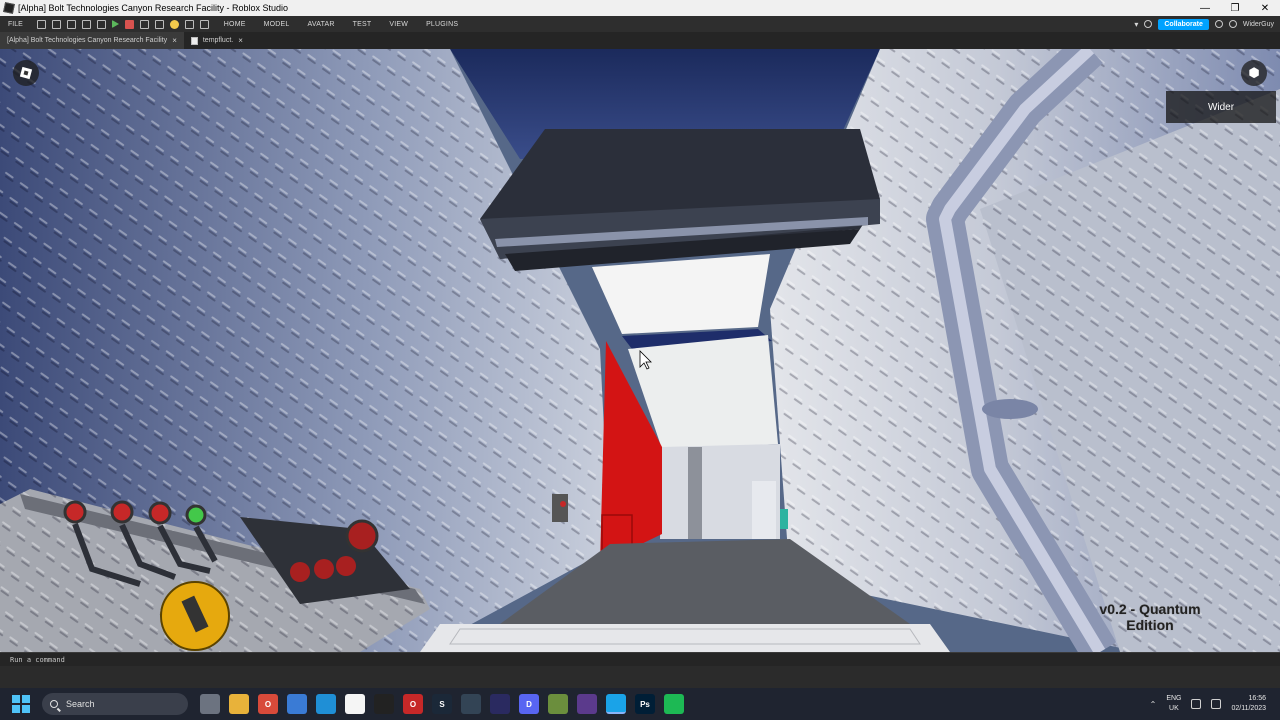 The image size is (1280, 720). I want to click on photoshop-icon: Ps, so click(645, 704).